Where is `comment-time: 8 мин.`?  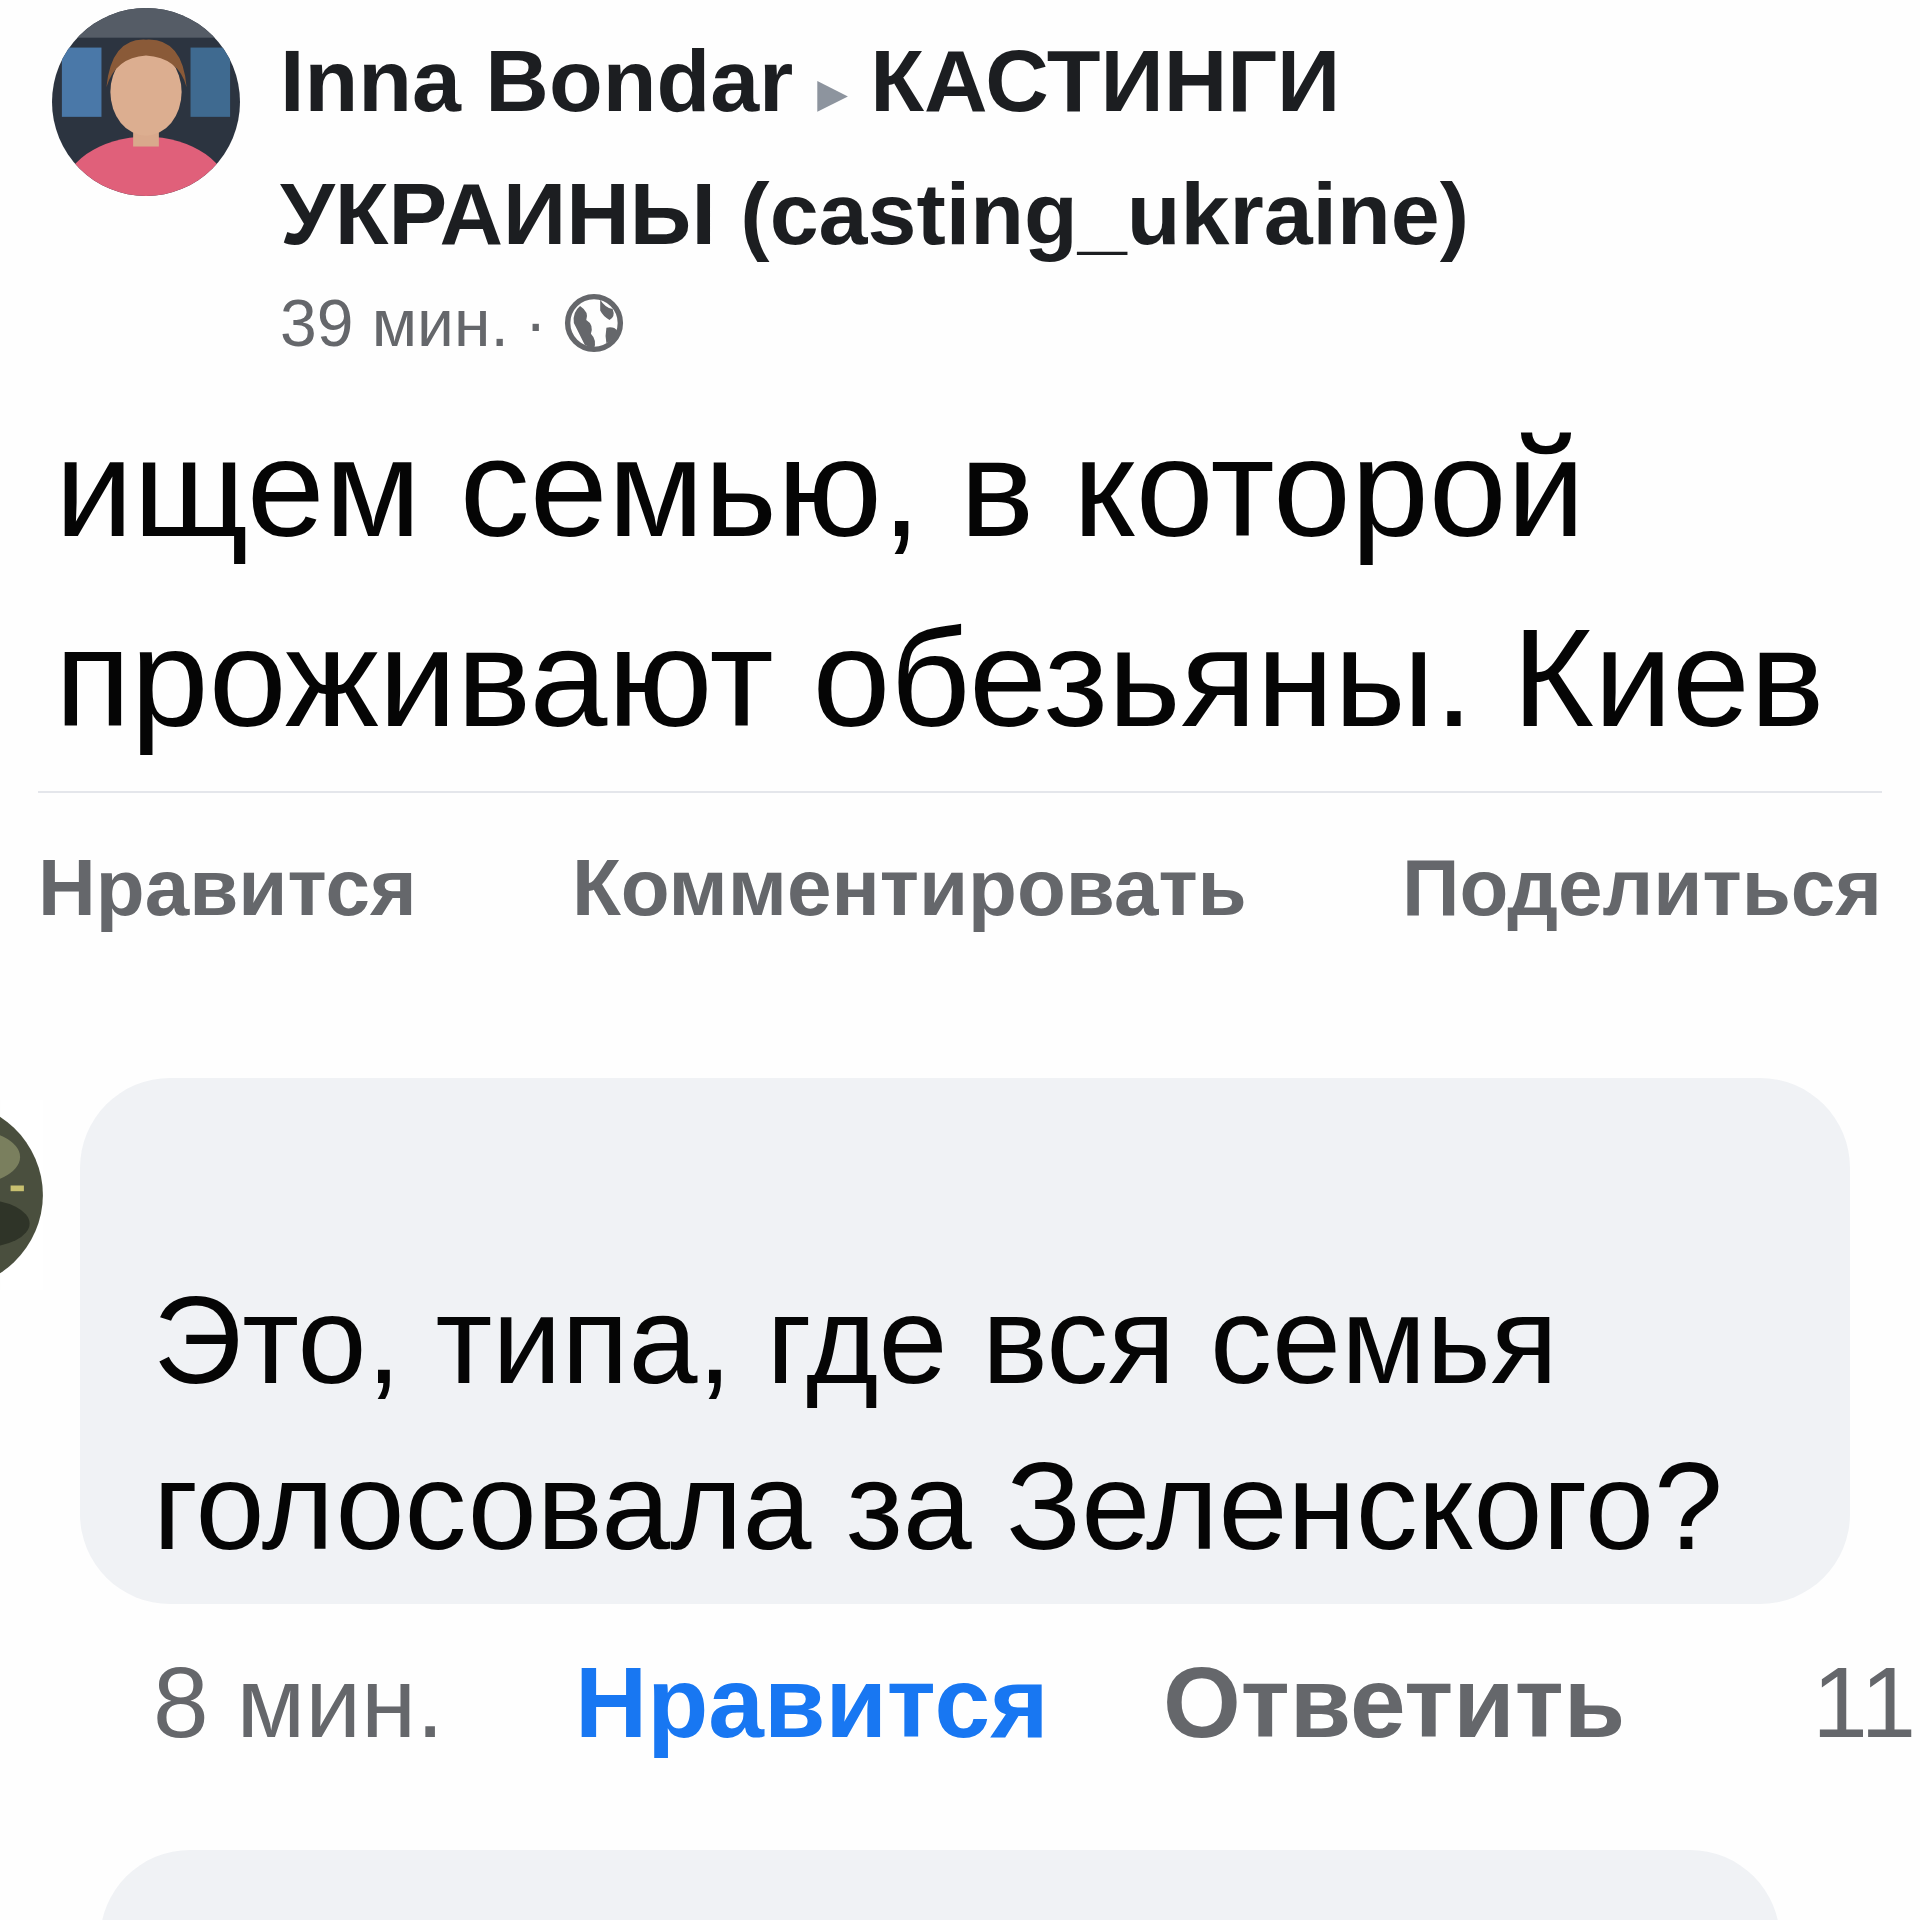
comment-time: 8 мин. is located at coordinates (364, 1702).